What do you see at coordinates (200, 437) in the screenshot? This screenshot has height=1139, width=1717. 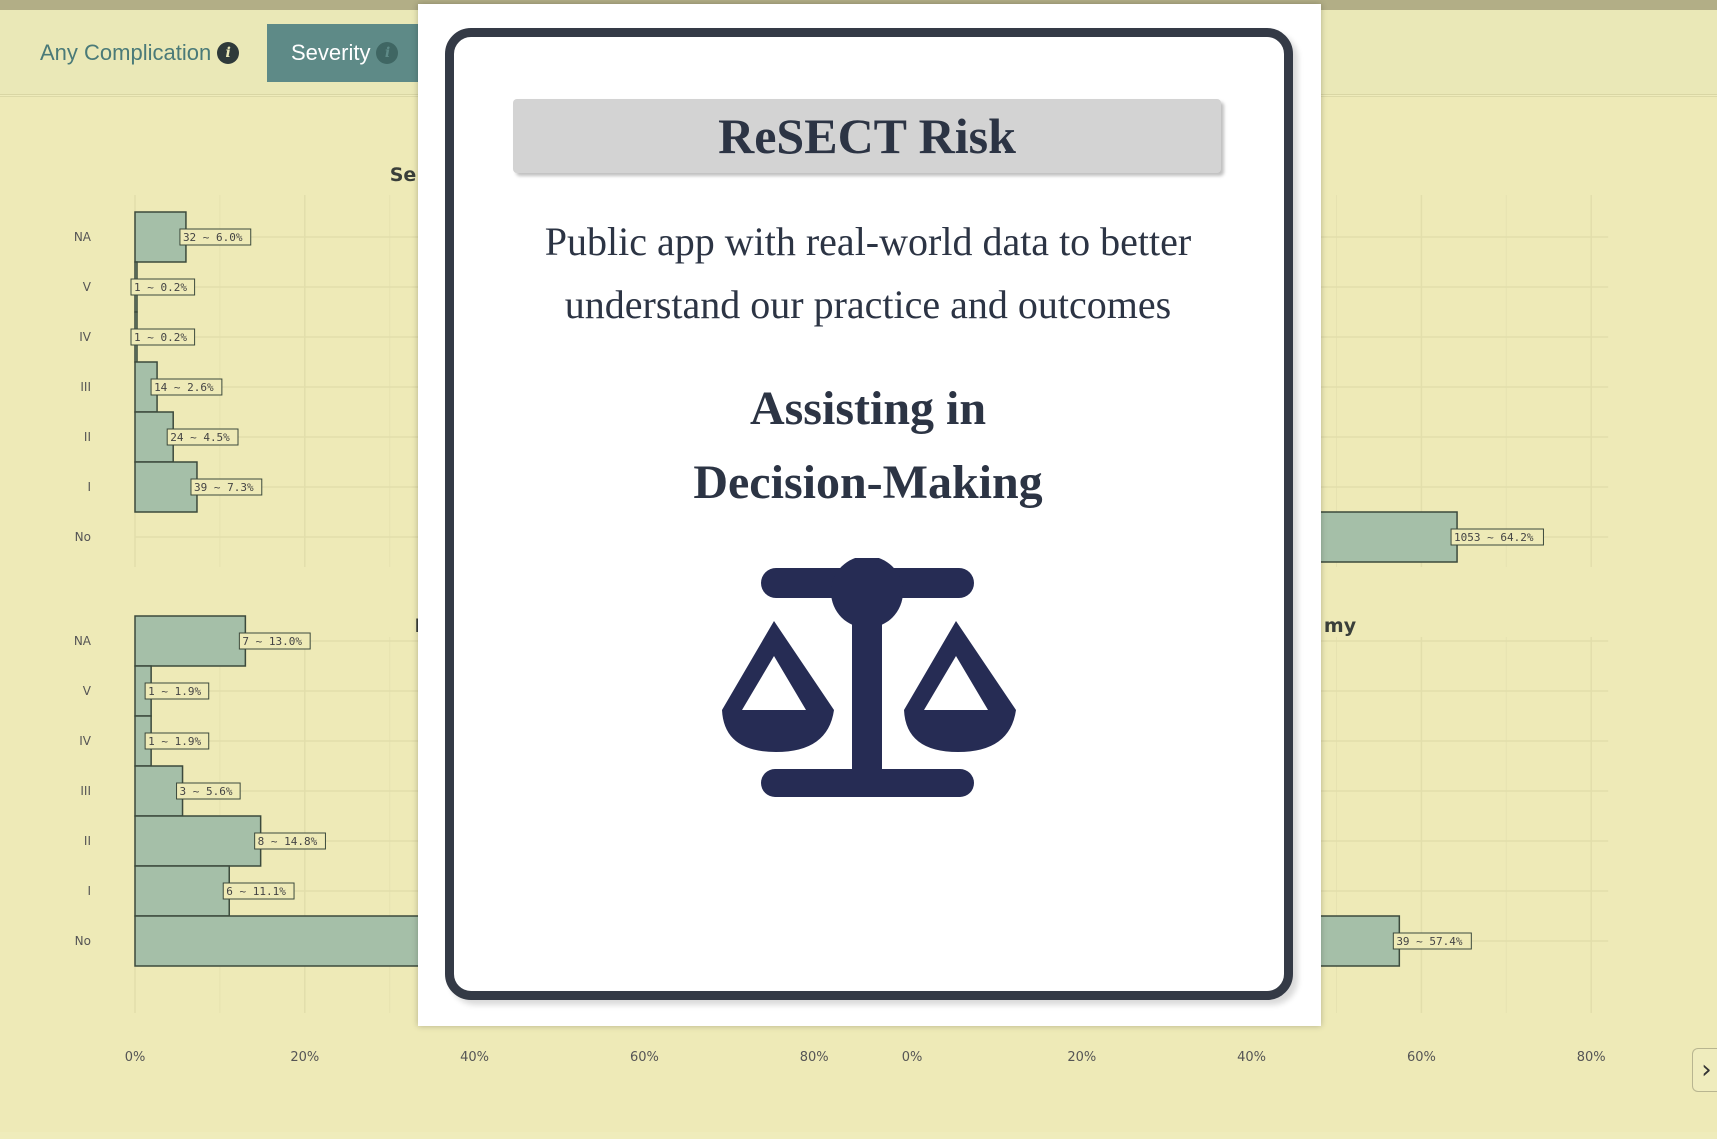 I see `data-label: 24 ~ 4.5%` at bounding box center [200, 437].